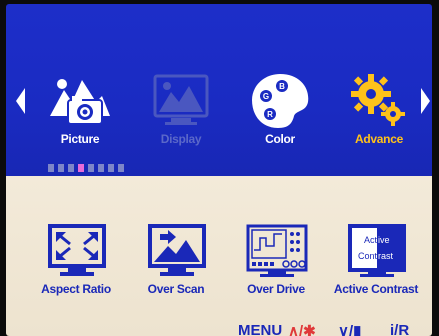 The width and height of the screenshot is (439, 336). I want to click on active-contrast-text-left-2: Cont, so click(368, 256).